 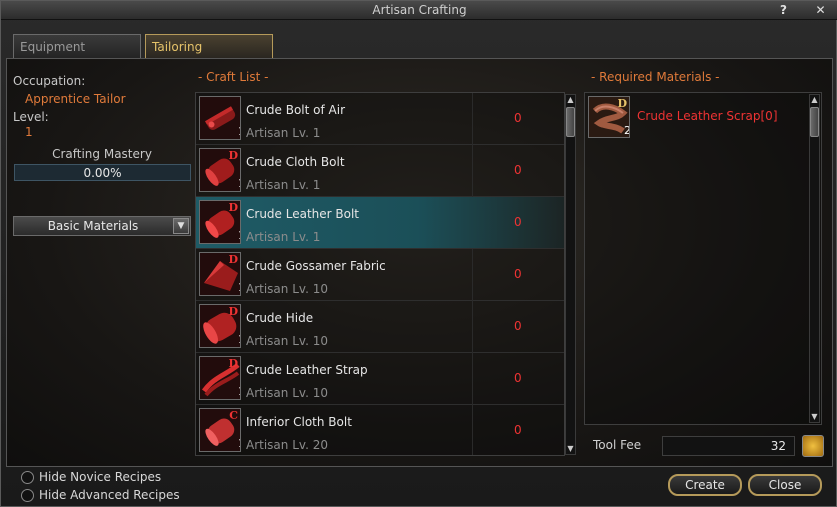 What do you see at coordinates (220, 378) in the screenshot?
I see `strap-icon: D 1` at bounding box center [220, 378].